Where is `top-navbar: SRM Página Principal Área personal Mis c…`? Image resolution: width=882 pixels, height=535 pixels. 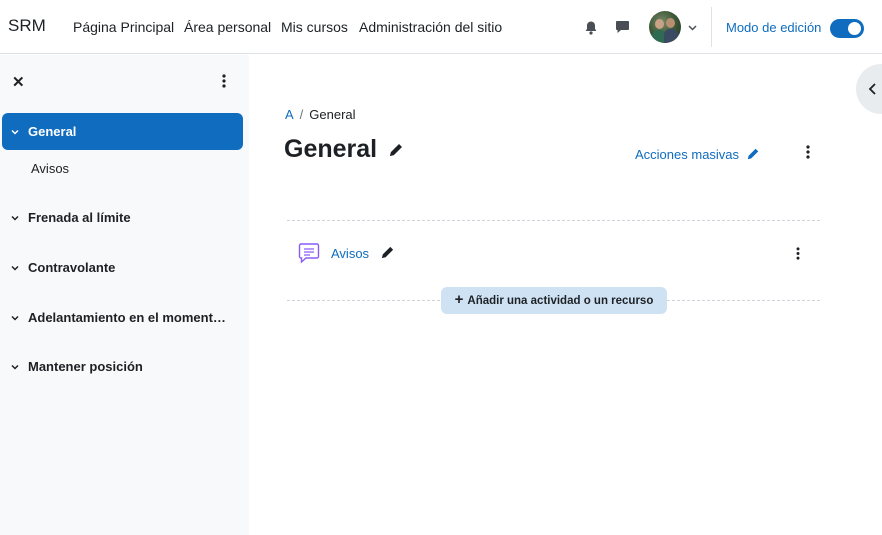 top-navbar: SRM Página Principal Área personal Mis c… is located at coordinates (441, 27).